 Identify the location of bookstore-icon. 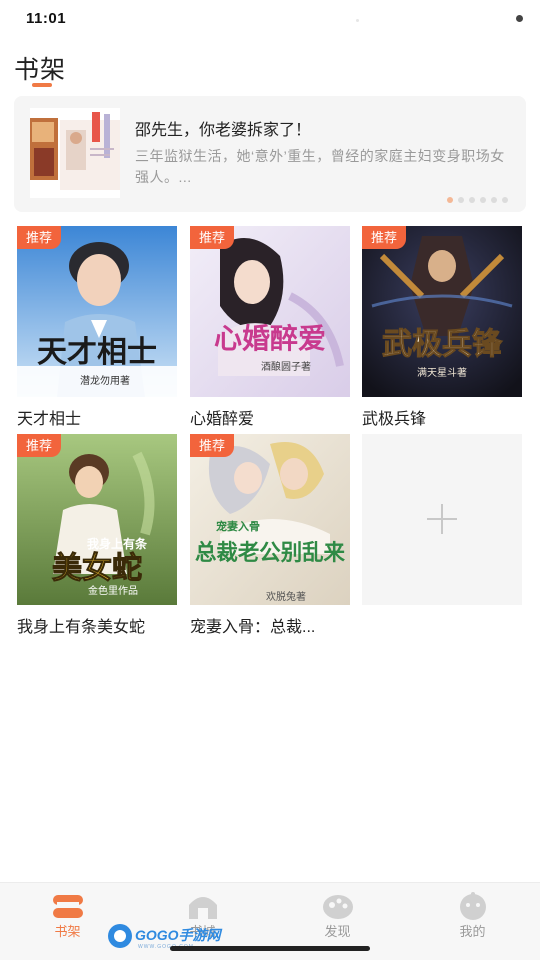
(203, 908).